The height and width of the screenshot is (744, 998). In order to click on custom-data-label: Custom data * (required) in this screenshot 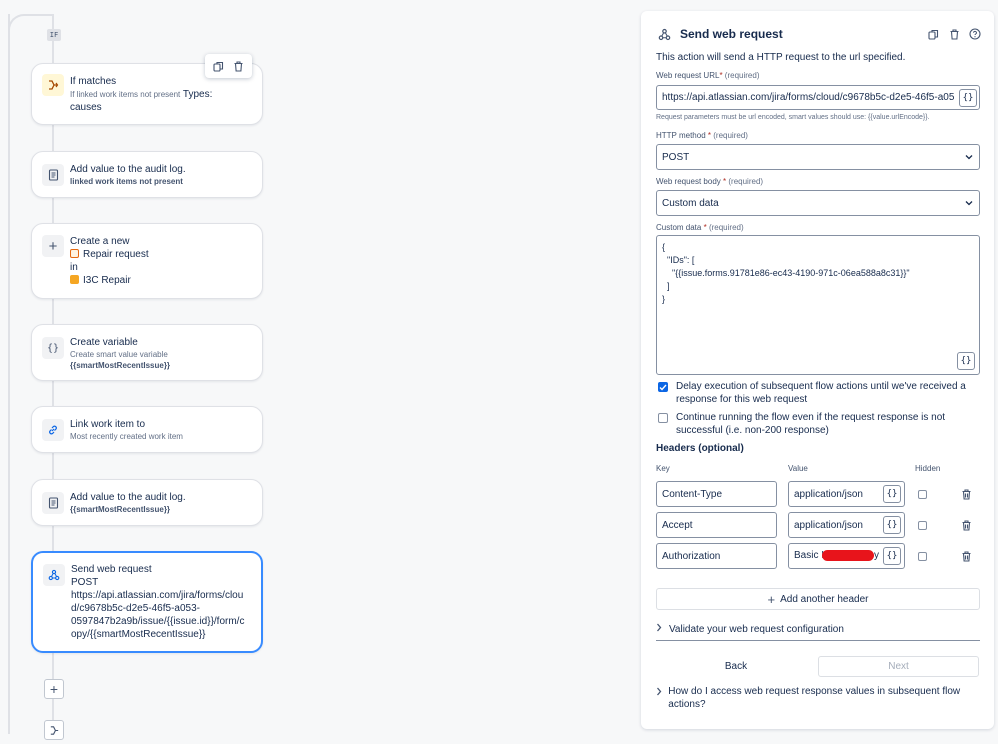, I will do `click(700, 227)`.